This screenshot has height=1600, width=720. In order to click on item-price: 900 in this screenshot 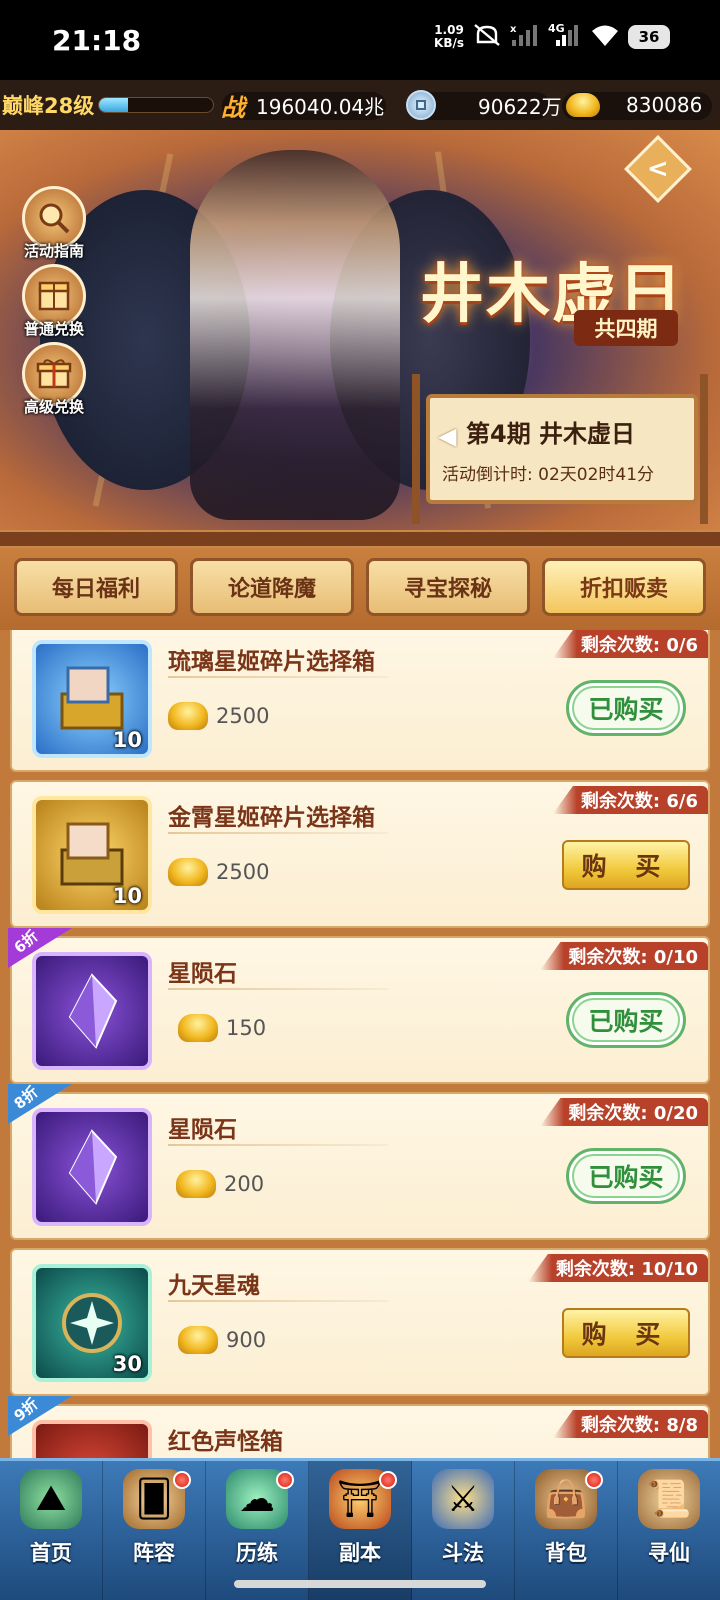, I will do `click(222, 1340)`.